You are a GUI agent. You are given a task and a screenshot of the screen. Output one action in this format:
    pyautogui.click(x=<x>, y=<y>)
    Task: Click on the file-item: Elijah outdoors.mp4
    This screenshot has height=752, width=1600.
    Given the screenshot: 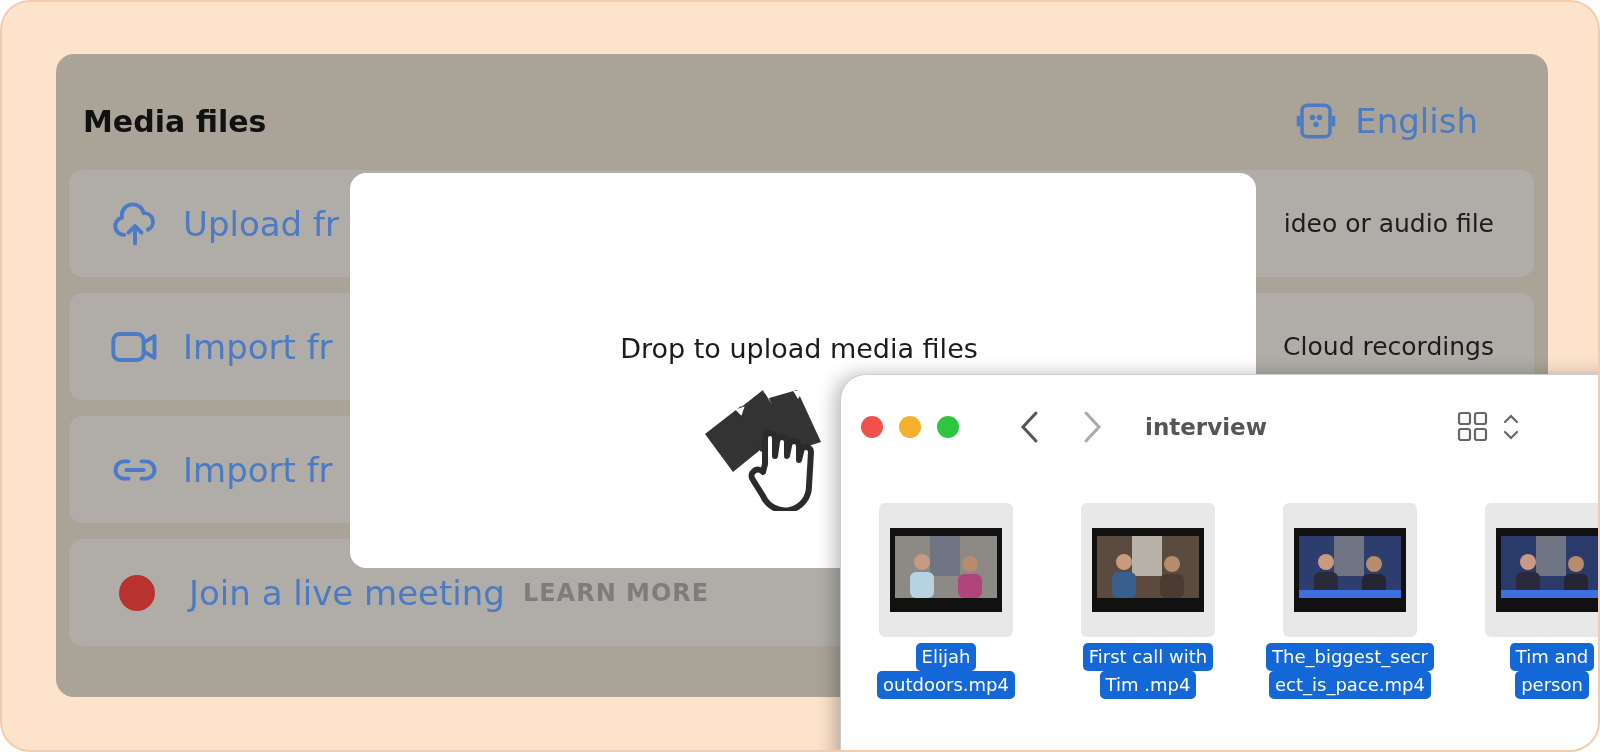 What is the action you would take?
    pyautogui.click(x=946, y=601)
    